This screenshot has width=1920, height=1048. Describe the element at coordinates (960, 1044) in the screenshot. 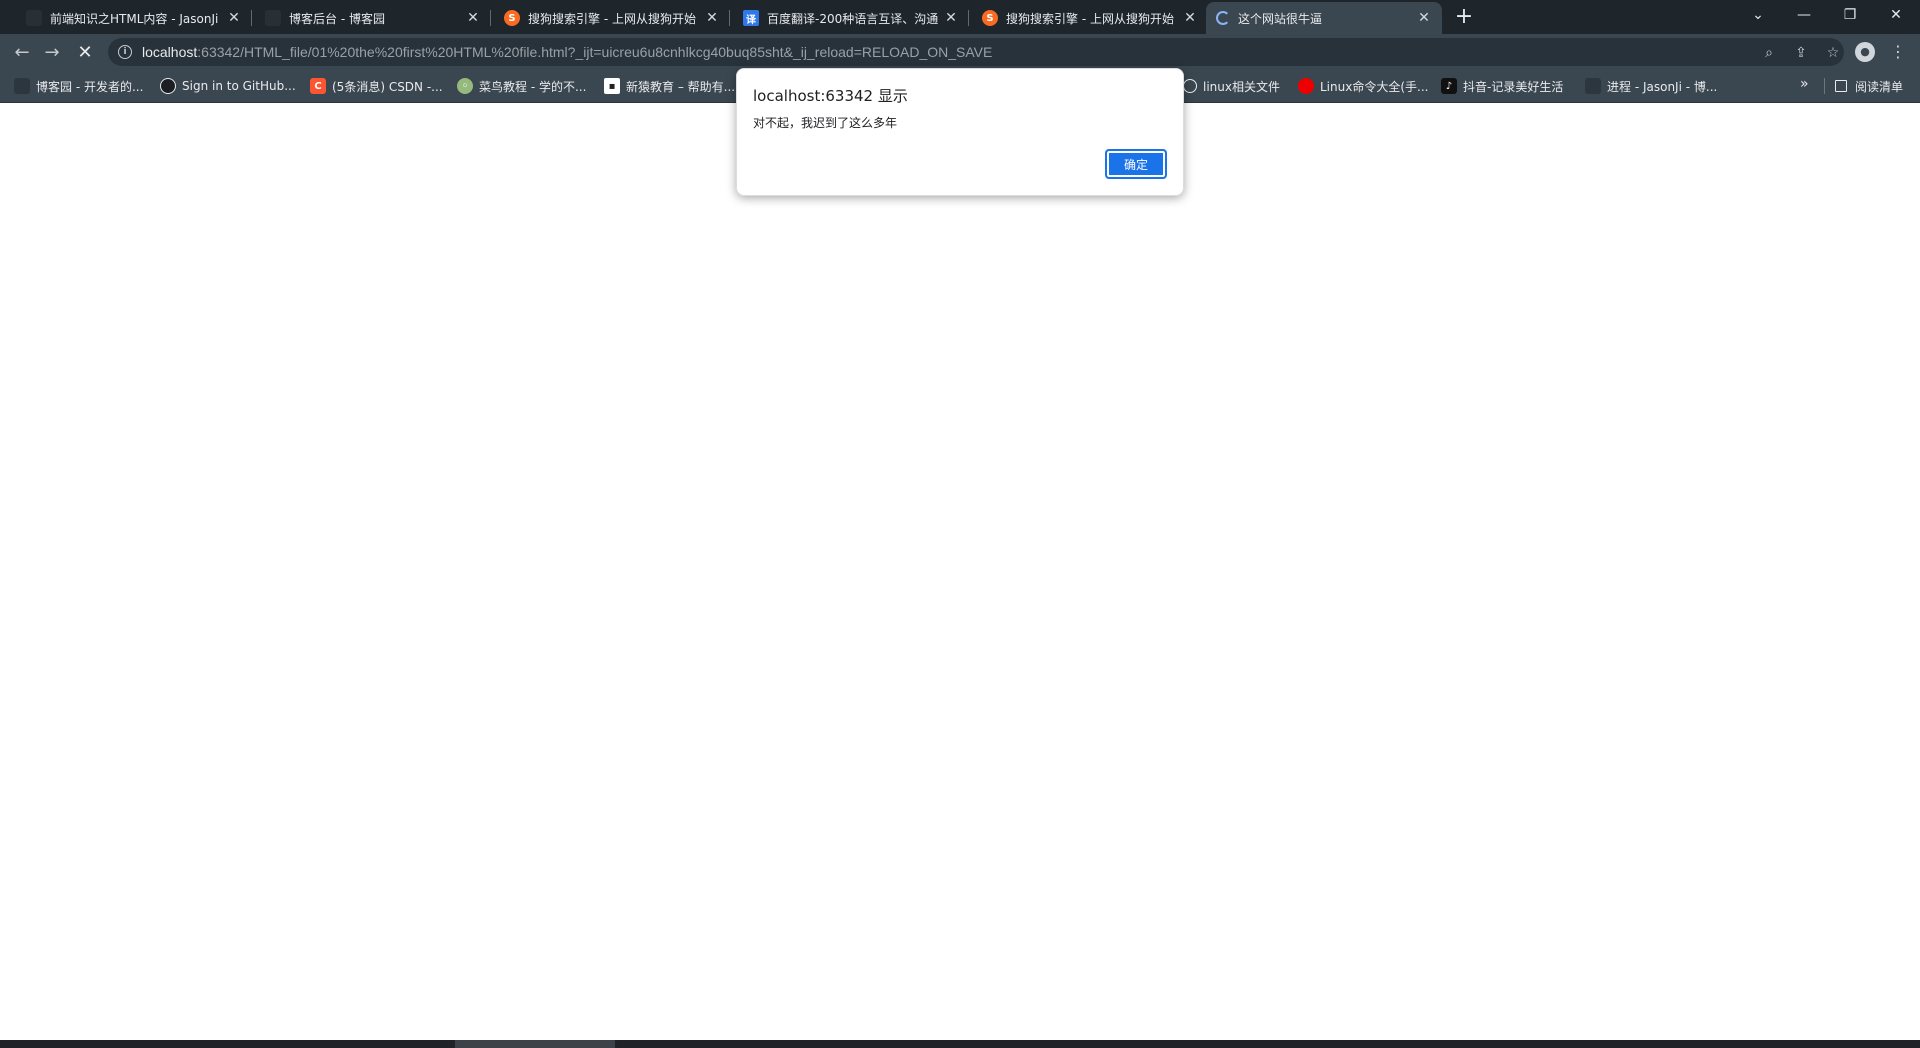

I see `taskbar` at that location.